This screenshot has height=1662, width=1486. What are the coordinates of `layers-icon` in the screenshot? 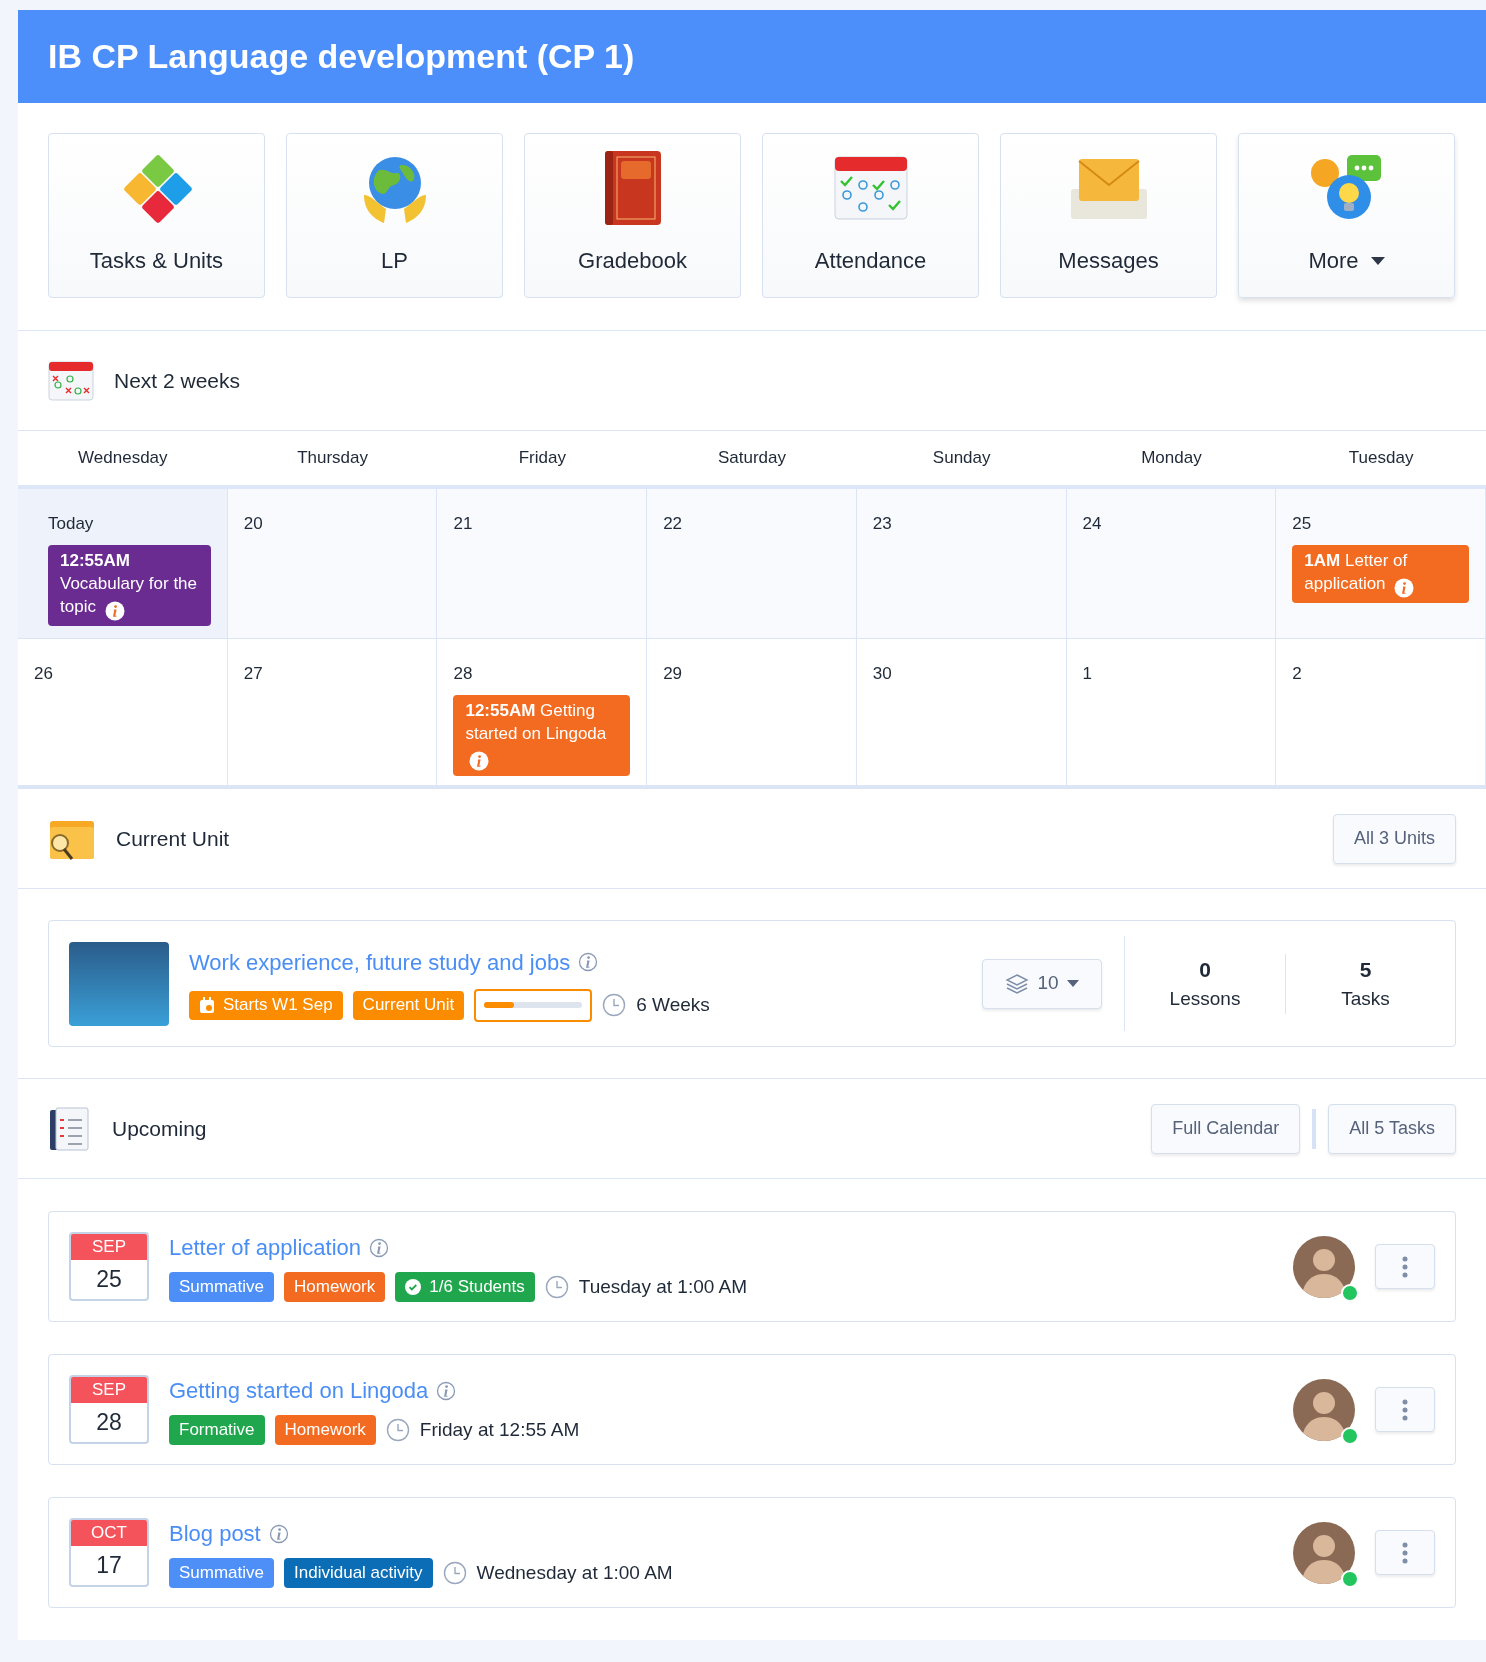 It's located at (1017, 983).